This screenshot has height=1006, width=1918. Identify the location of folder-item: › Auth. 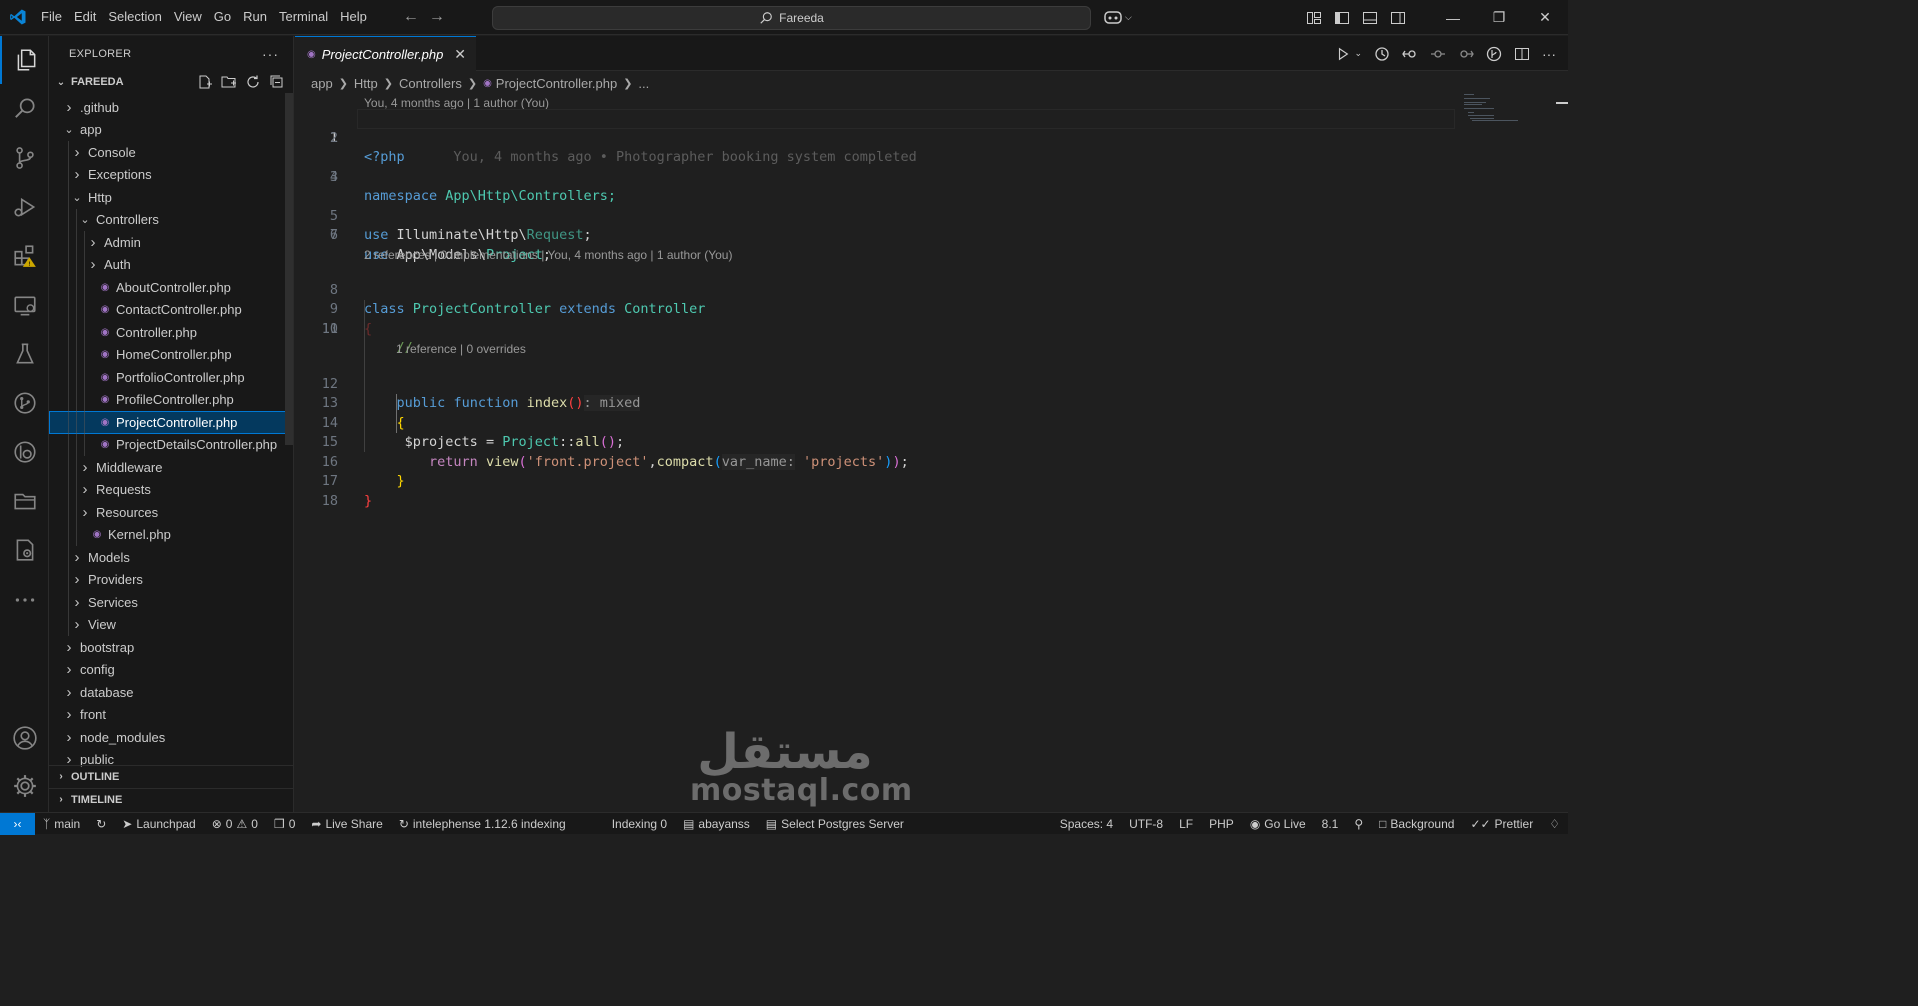
(171, 264).